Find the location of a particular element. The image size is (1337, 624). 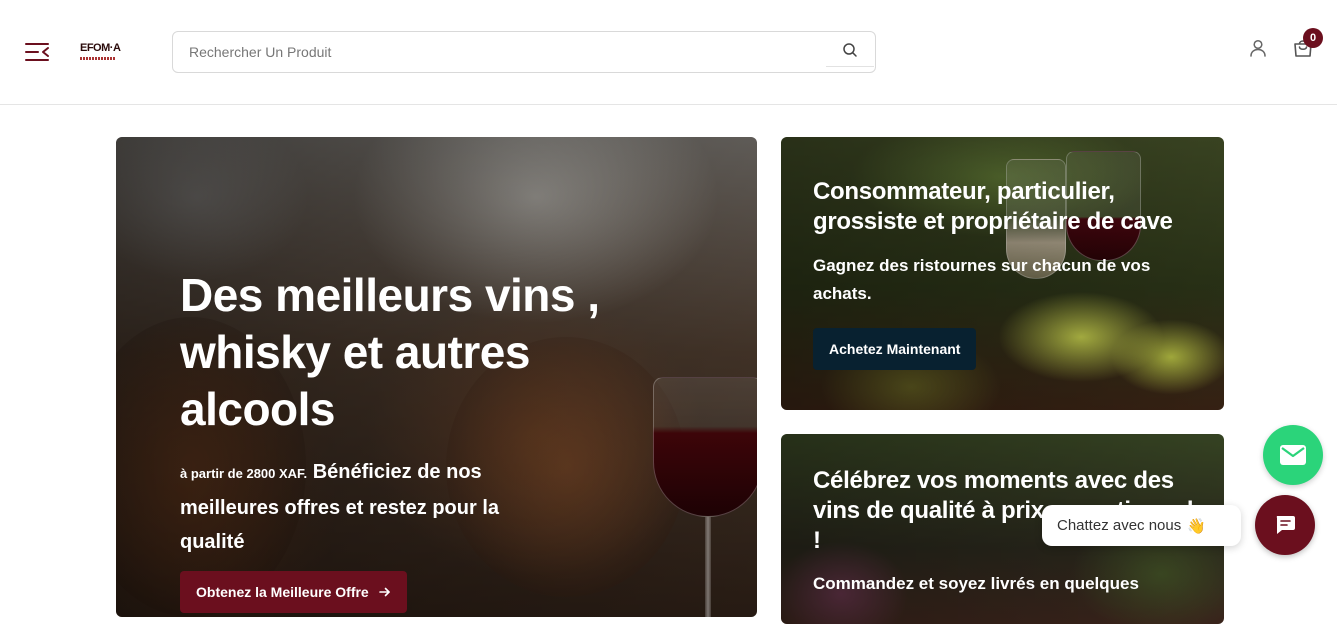

email-contact-button is located at coordinates (1293, 455).